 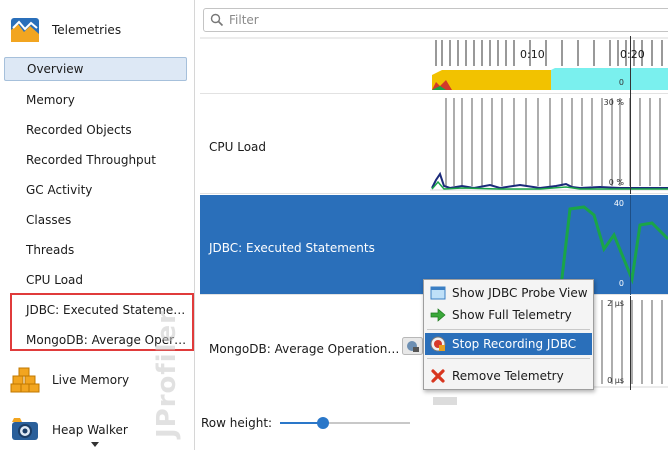 What do you see at coordinates (25, 30) in the screenshot?
I see `telemetries-icon` at bounding box center [25, 30].